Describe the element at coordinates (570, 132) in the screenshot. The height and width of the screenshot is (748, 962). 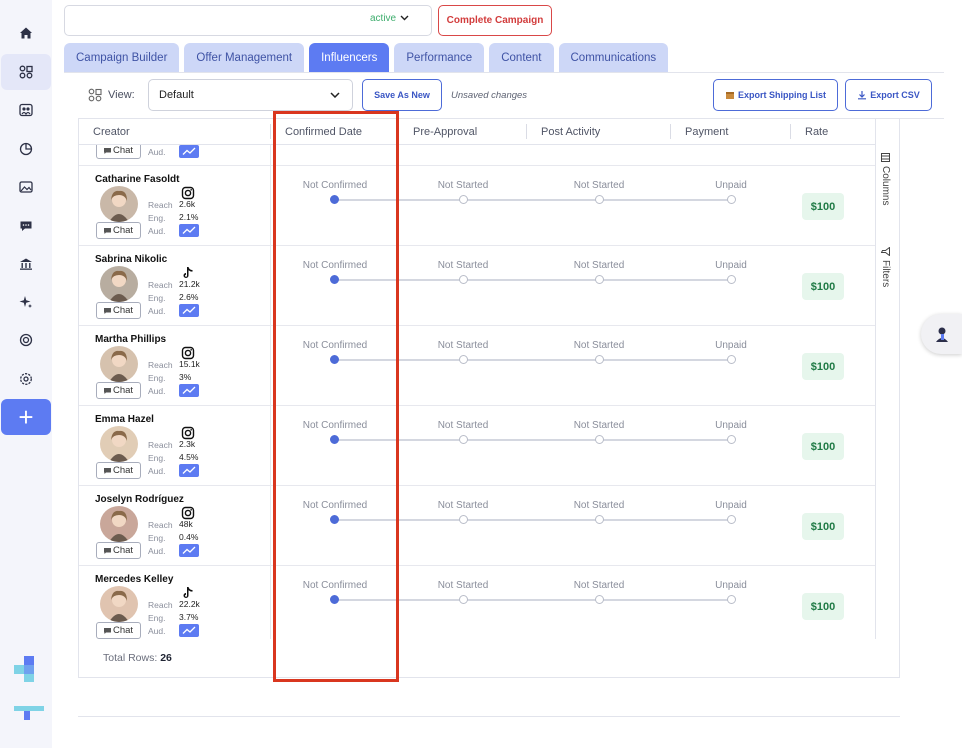
I see `column-header-post-activity: Post Activity` at that location.